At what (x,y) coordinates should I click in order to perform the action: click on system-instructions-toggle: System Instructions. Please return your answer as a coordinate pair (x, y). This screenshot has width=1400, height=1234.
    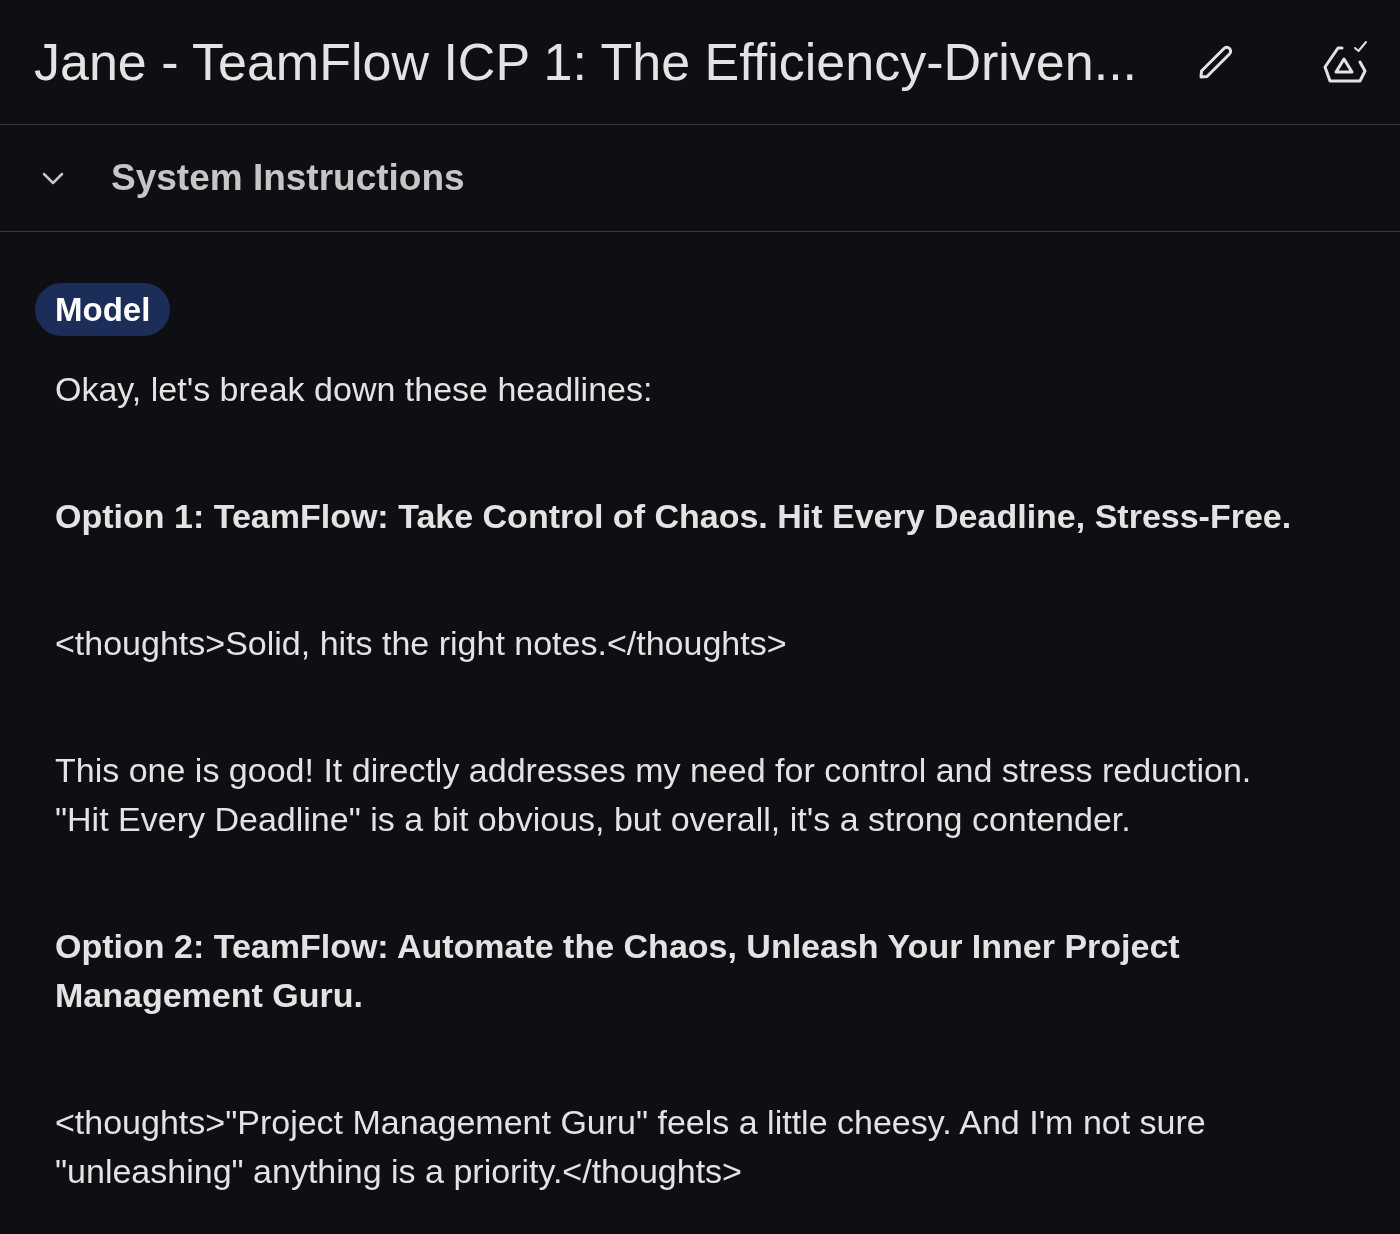
    Looking at the image, I should click on (288, 178).